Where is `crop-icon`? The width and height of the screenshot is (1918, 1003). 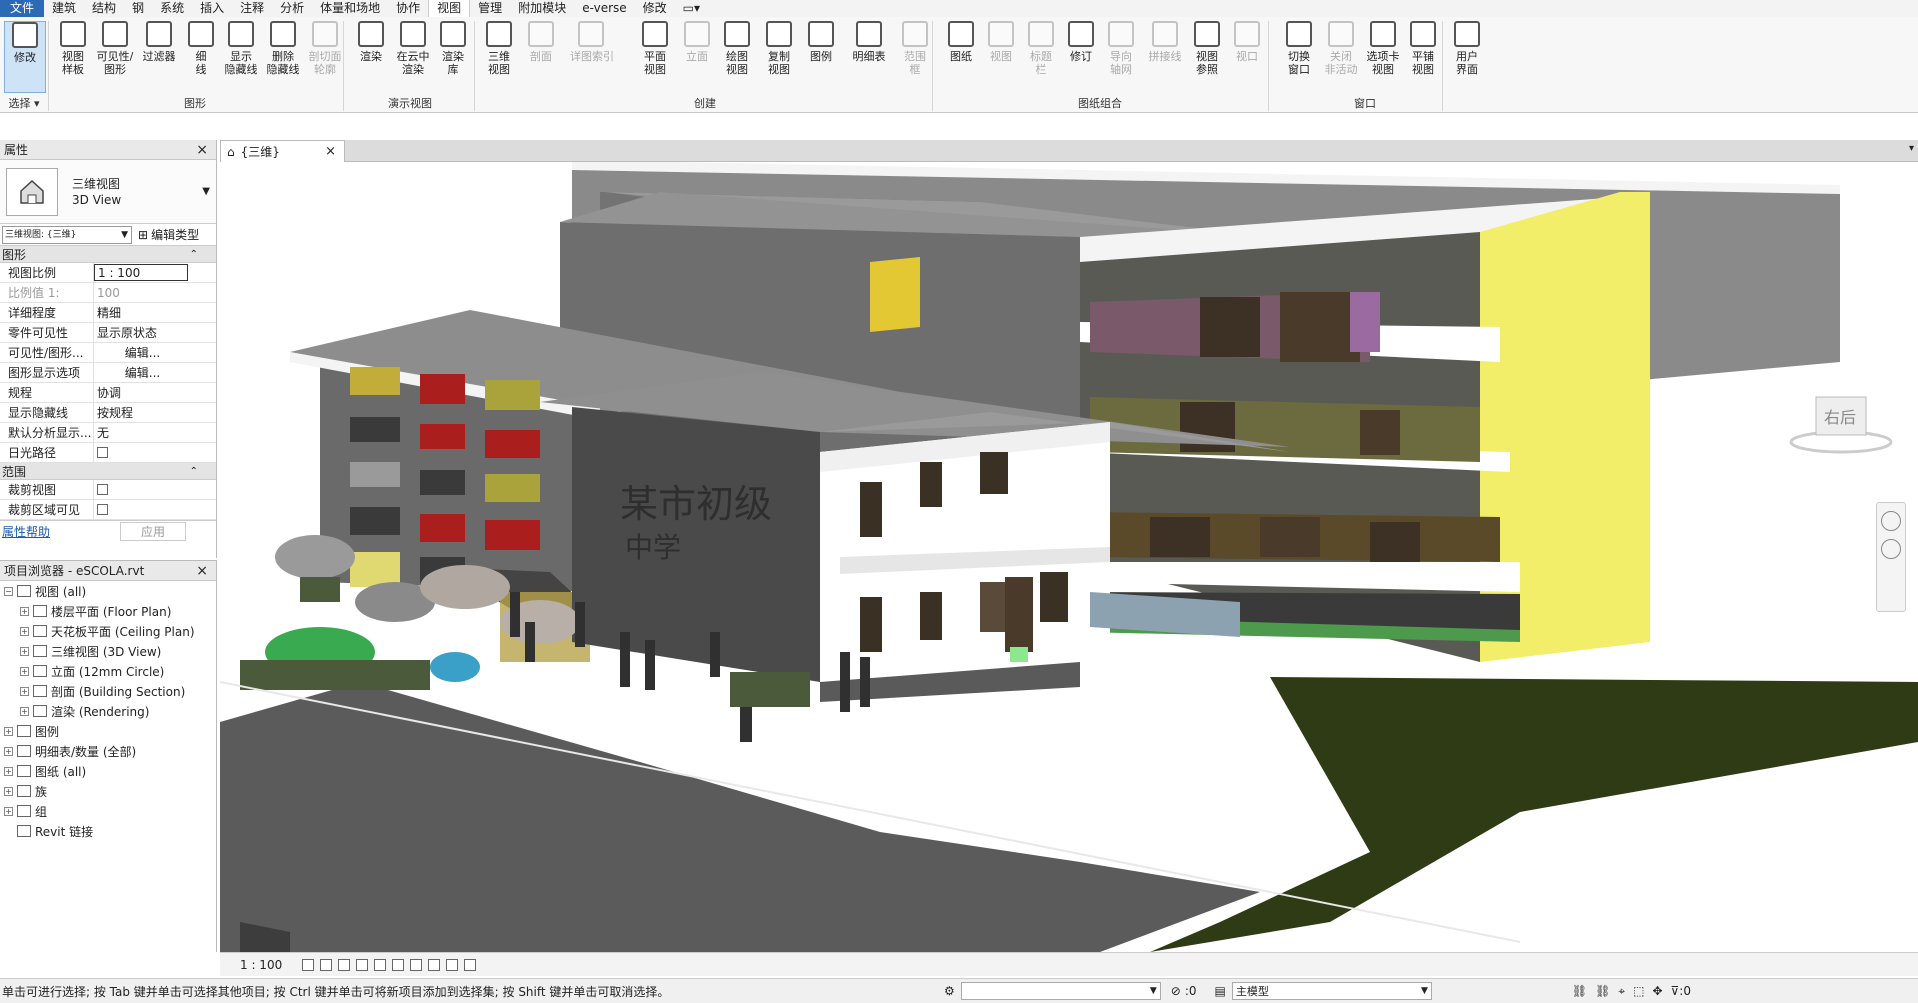 crop-icon is located at coordinates (398, 964).